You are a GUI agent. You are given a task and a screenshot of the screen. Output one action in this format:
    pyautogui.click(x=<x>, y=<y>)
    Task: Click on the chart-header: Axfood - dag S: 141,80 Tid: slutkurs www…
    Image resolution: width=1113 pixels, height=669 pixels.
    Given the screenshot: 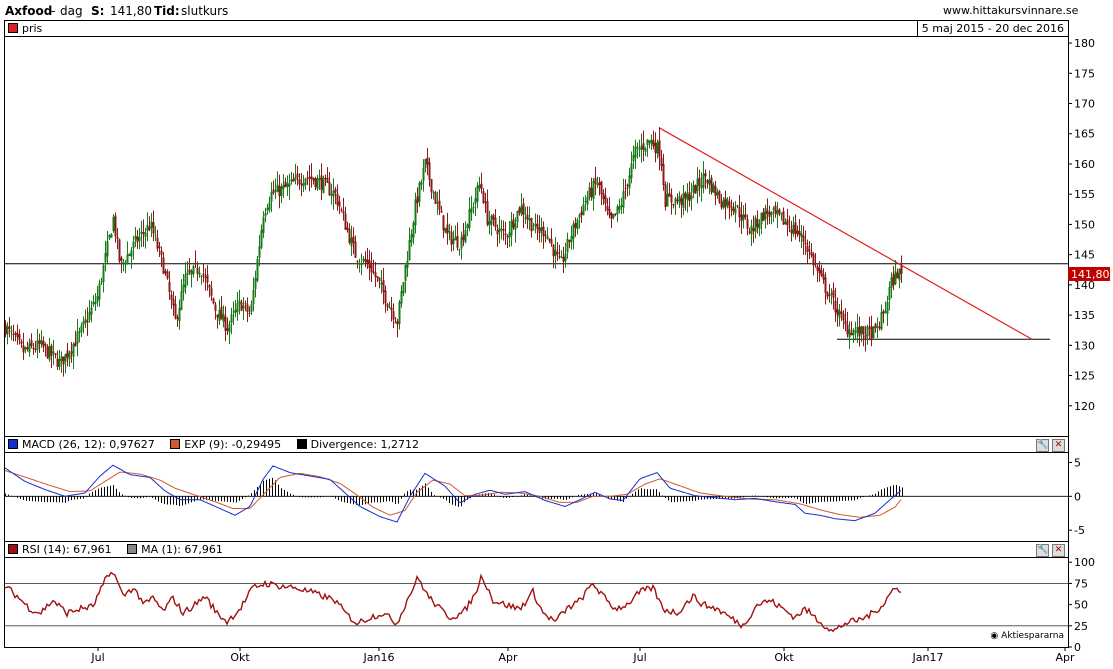 What is the action you would take?
    pyautogui.click(x=556, y=10)
    